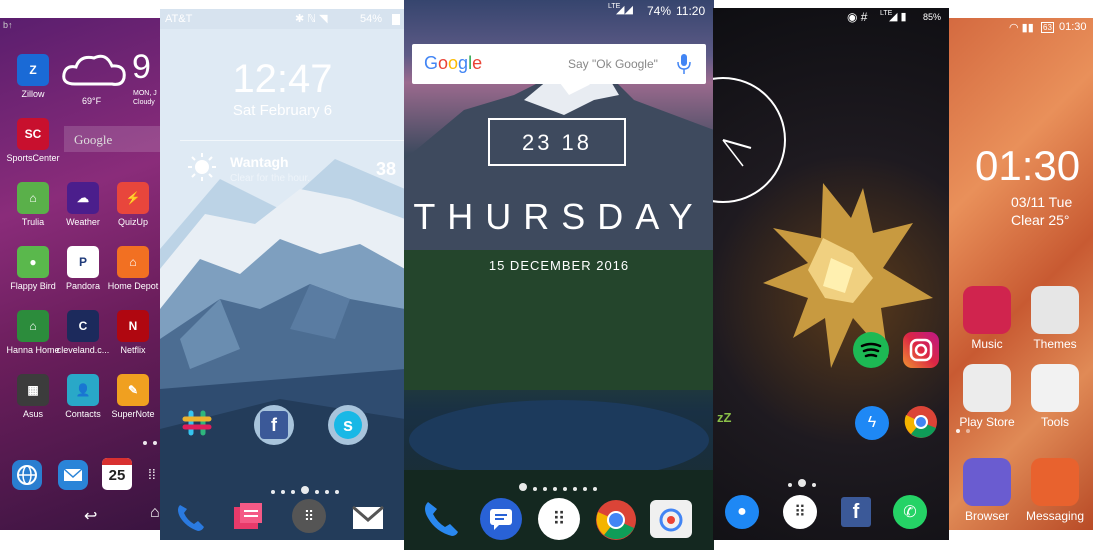 The image size is (1093, 550). I want to click on app-browser: Browser, so click(987, 490).